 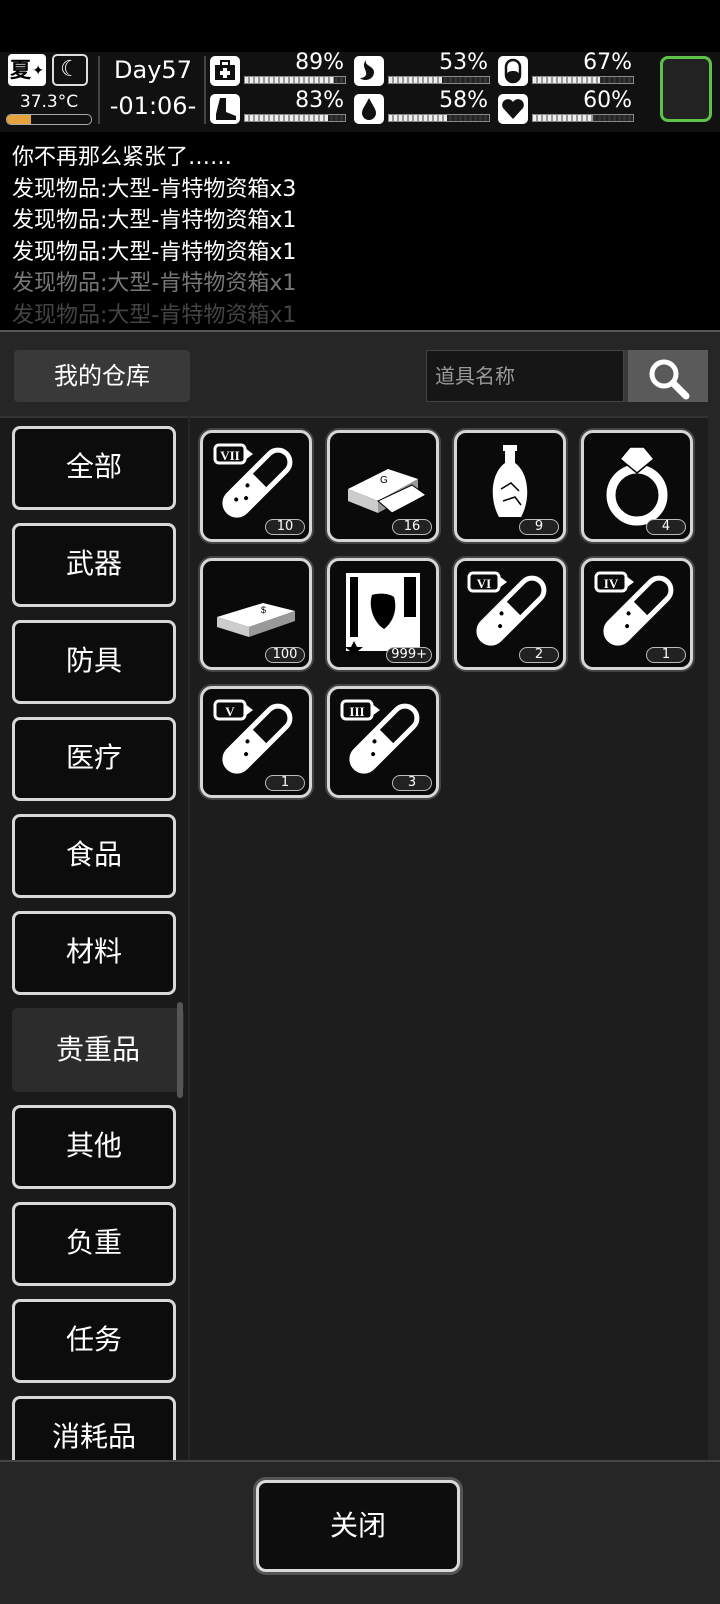 I want to click on search-bar, so click(x=567, y=376).